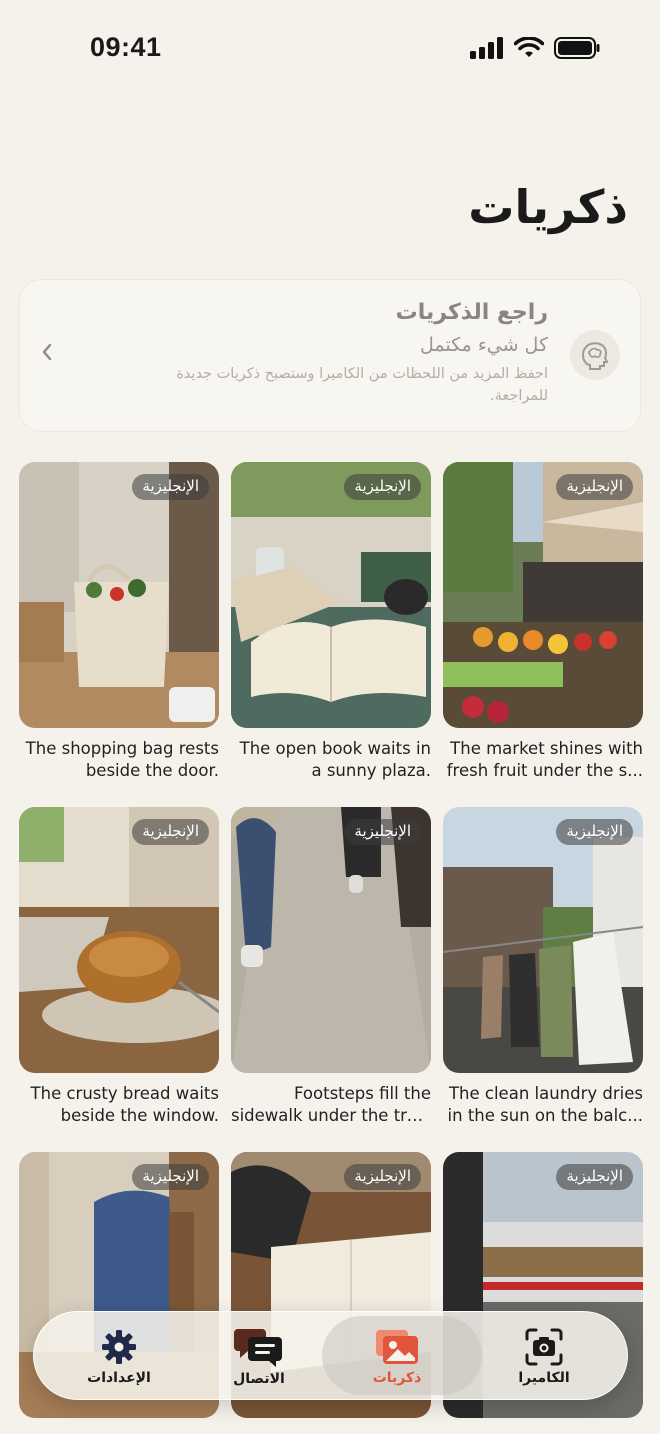 This screenshot has height=1434, width=660. I want to click on tab-settings: الإعدادات, so click(119, 1356).